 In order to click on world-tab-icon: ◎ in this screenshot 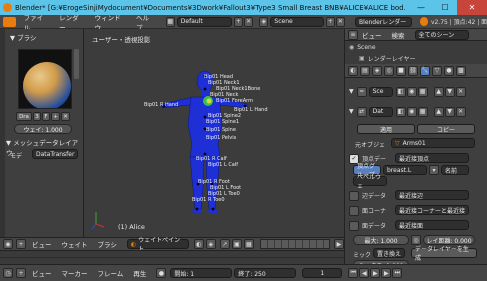, I will do `click(389, 70)`.